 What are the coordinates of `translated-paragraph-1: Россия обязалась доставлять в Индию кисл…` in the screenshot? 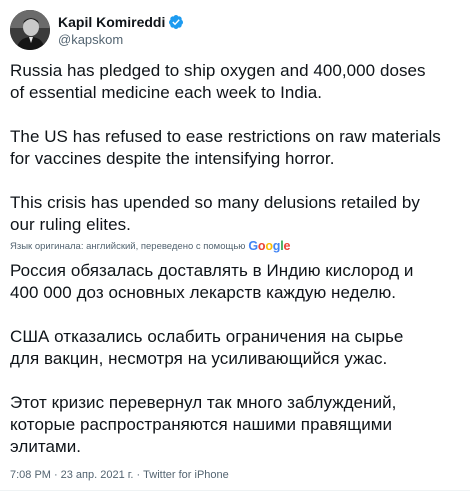 It's located at (212, 281).